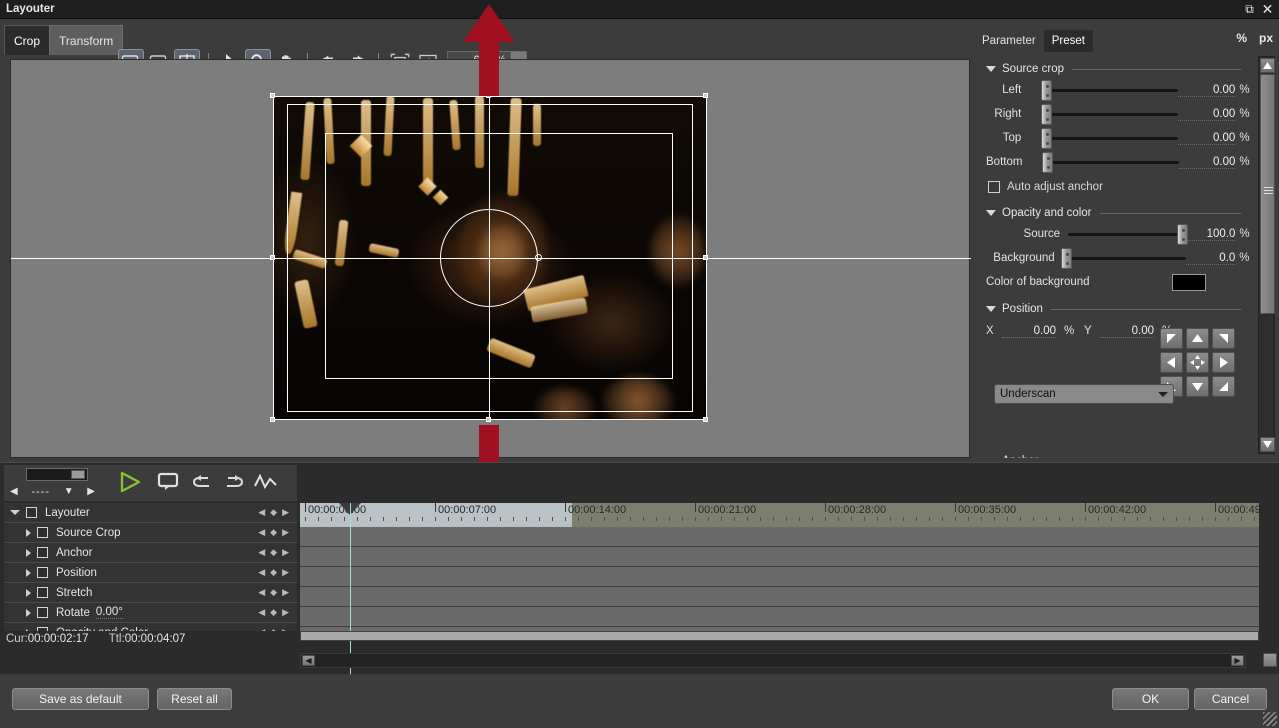 The image size is (1279, 728). What do you see at coordinates (1120, 455) in the screenshot?
I see `section-header-anchor: Anchor` at bounding box center [1120, 455].